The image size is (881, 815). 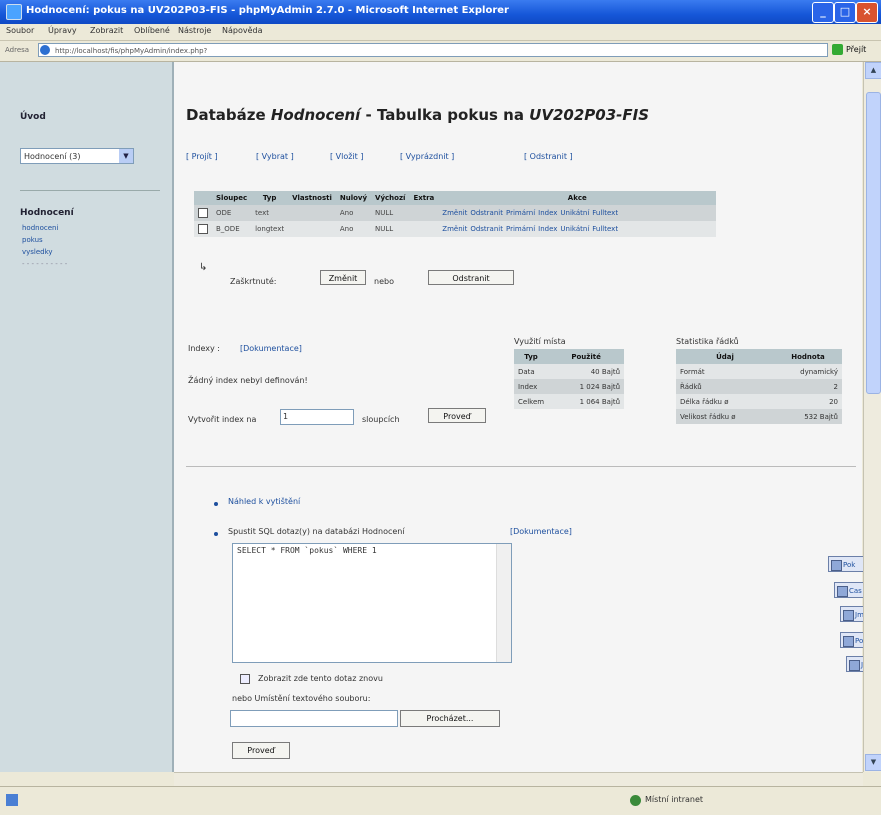 What do you see at coordinates (531, 401) in the screenshot?
I see `cell-type: Celkem` at bounding box center [531, 401].